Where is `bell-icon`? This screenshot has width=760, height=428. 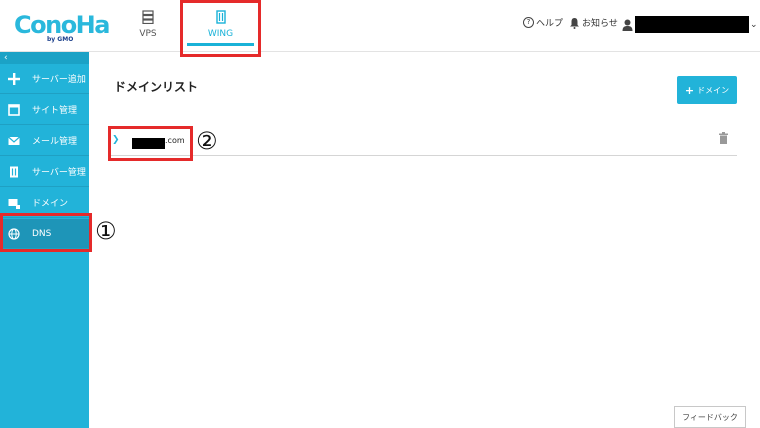
bell-icon is located at coordinates (574, 23).